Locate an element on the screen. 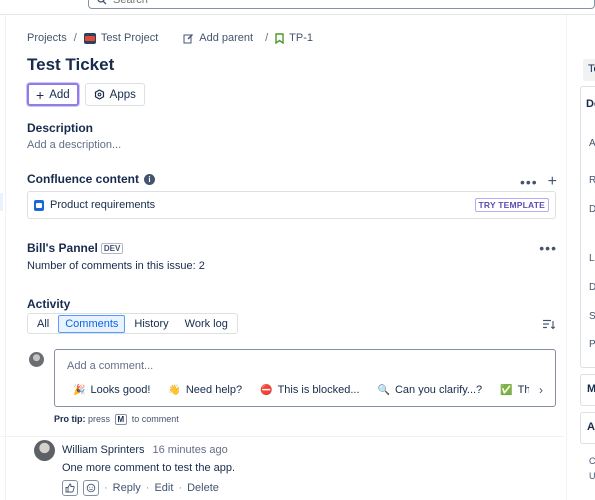 The height and width of the screenshot is (500, 595). quick-reply-label: Need help? is located at coordinates (214, 390).